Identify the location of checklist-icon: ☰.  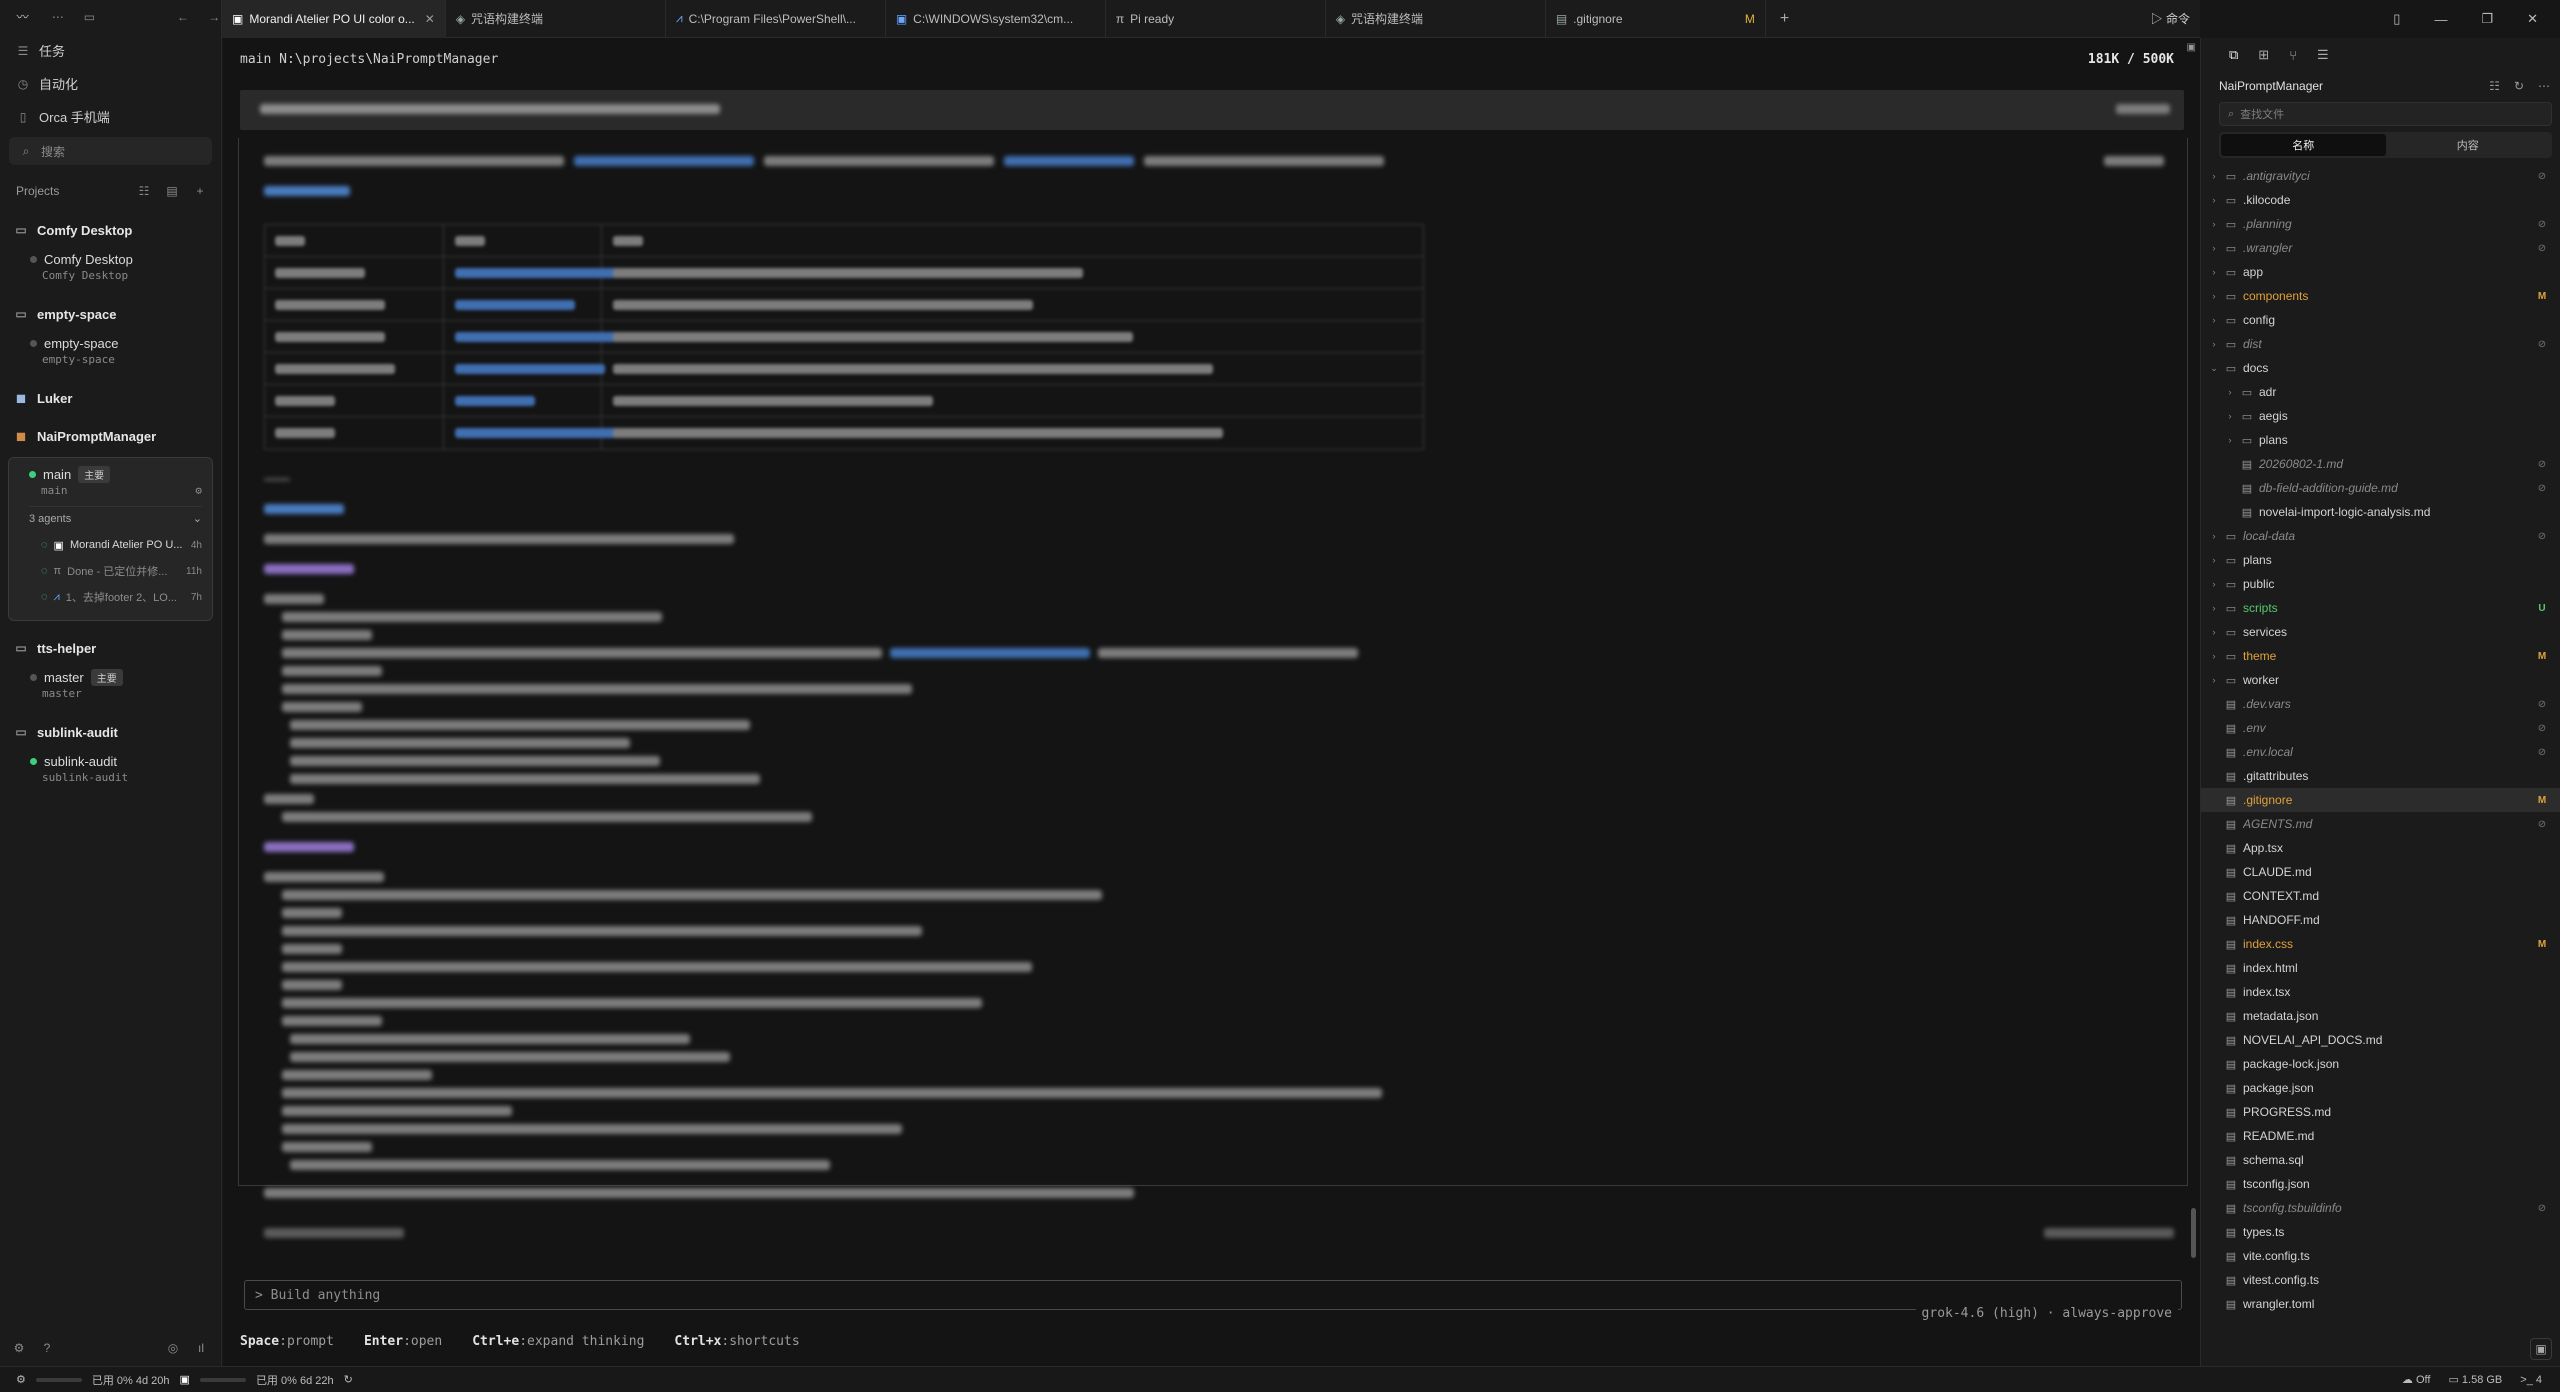
(2323, 55).